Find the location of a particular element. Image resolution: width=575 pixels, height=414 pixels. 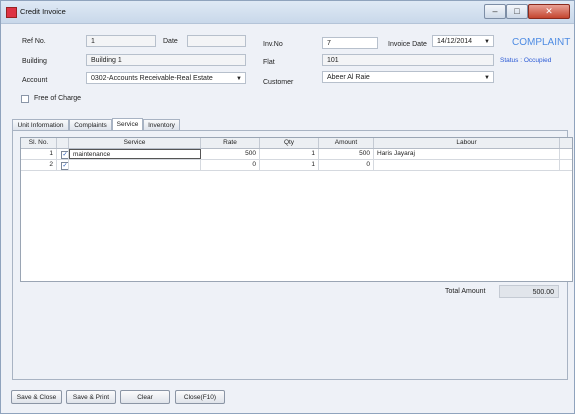

building-field: Building 1 is located at coordinates (166, 60).